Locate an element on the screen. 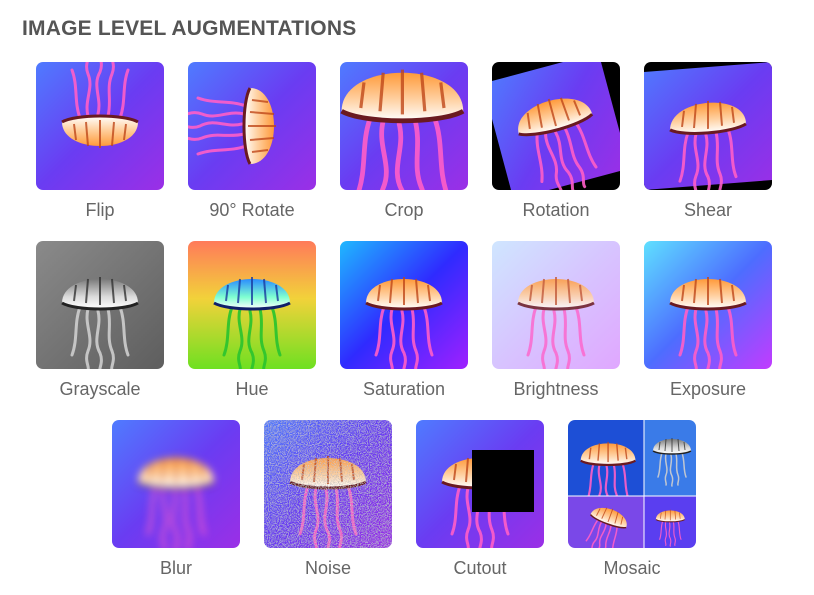  augmentation-card-cutout: Cutout is located at coordinates (480, 505).